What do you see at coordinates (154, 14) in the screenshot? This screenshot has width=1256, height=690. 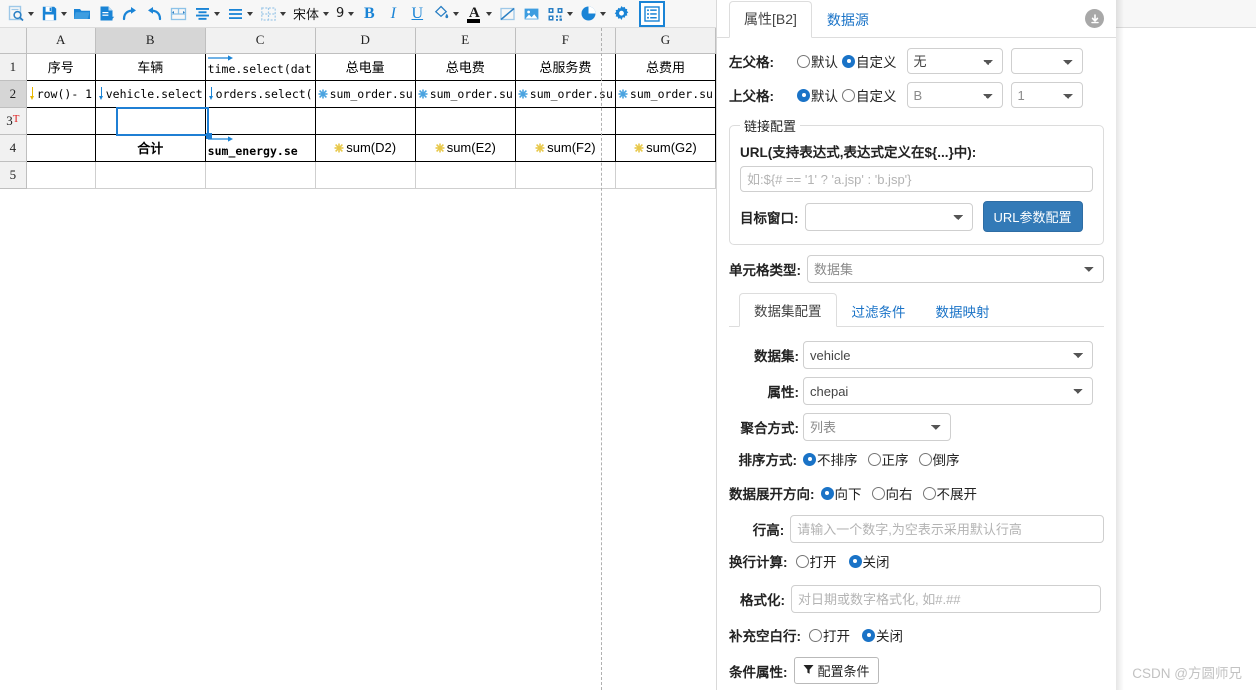 I see `undo-button` at bounding box center [154, 14].